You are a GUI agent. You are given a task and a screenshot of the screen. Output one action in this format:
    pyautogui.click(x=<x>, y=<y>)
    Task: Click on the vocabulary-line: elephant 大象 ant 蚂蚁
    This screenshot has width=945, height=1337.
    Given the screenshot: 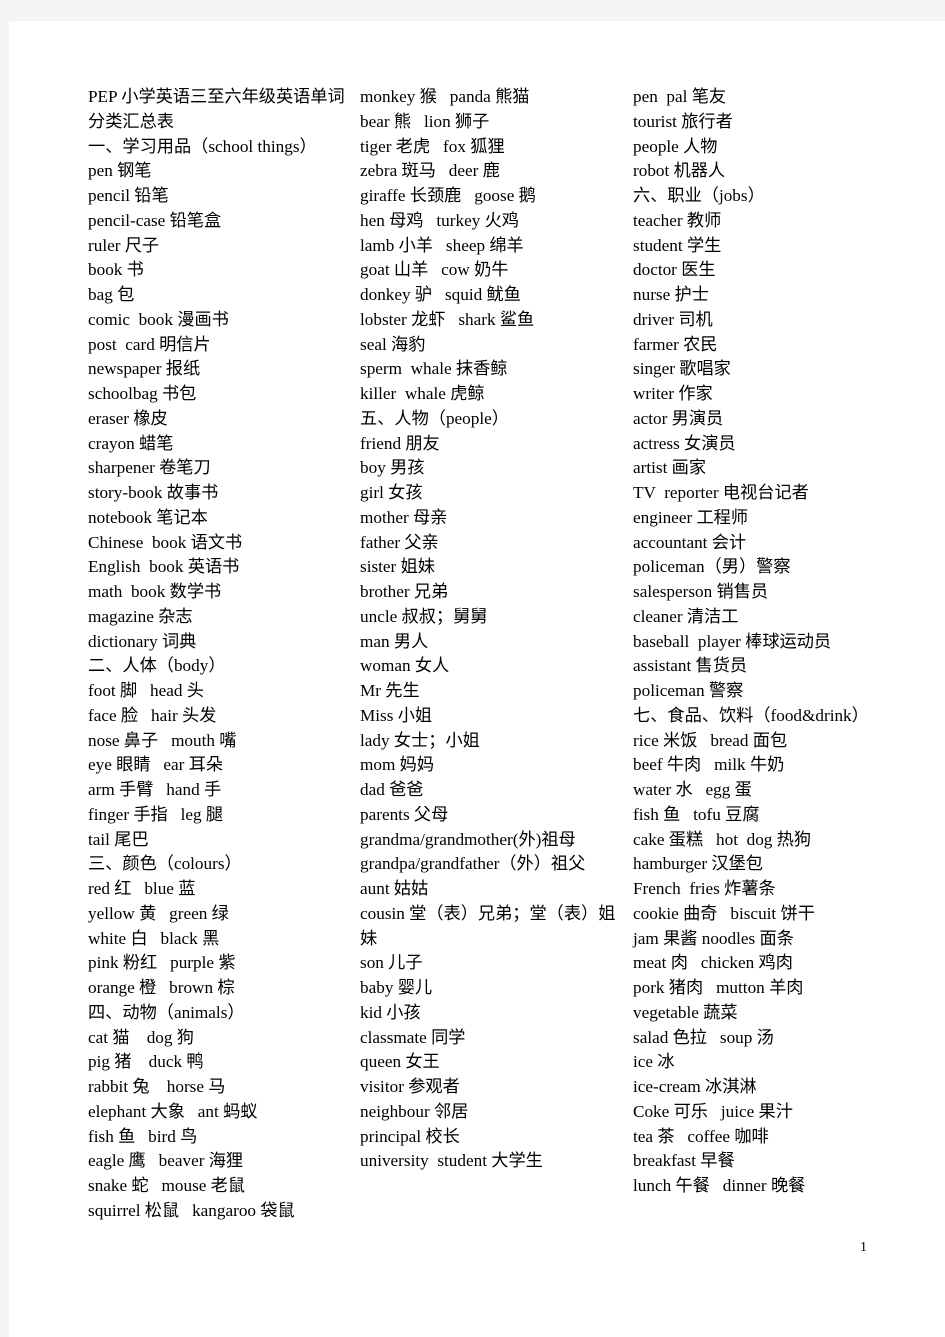 What is the action you would take?
    pyautogui.click(x=173, y=1111)
    